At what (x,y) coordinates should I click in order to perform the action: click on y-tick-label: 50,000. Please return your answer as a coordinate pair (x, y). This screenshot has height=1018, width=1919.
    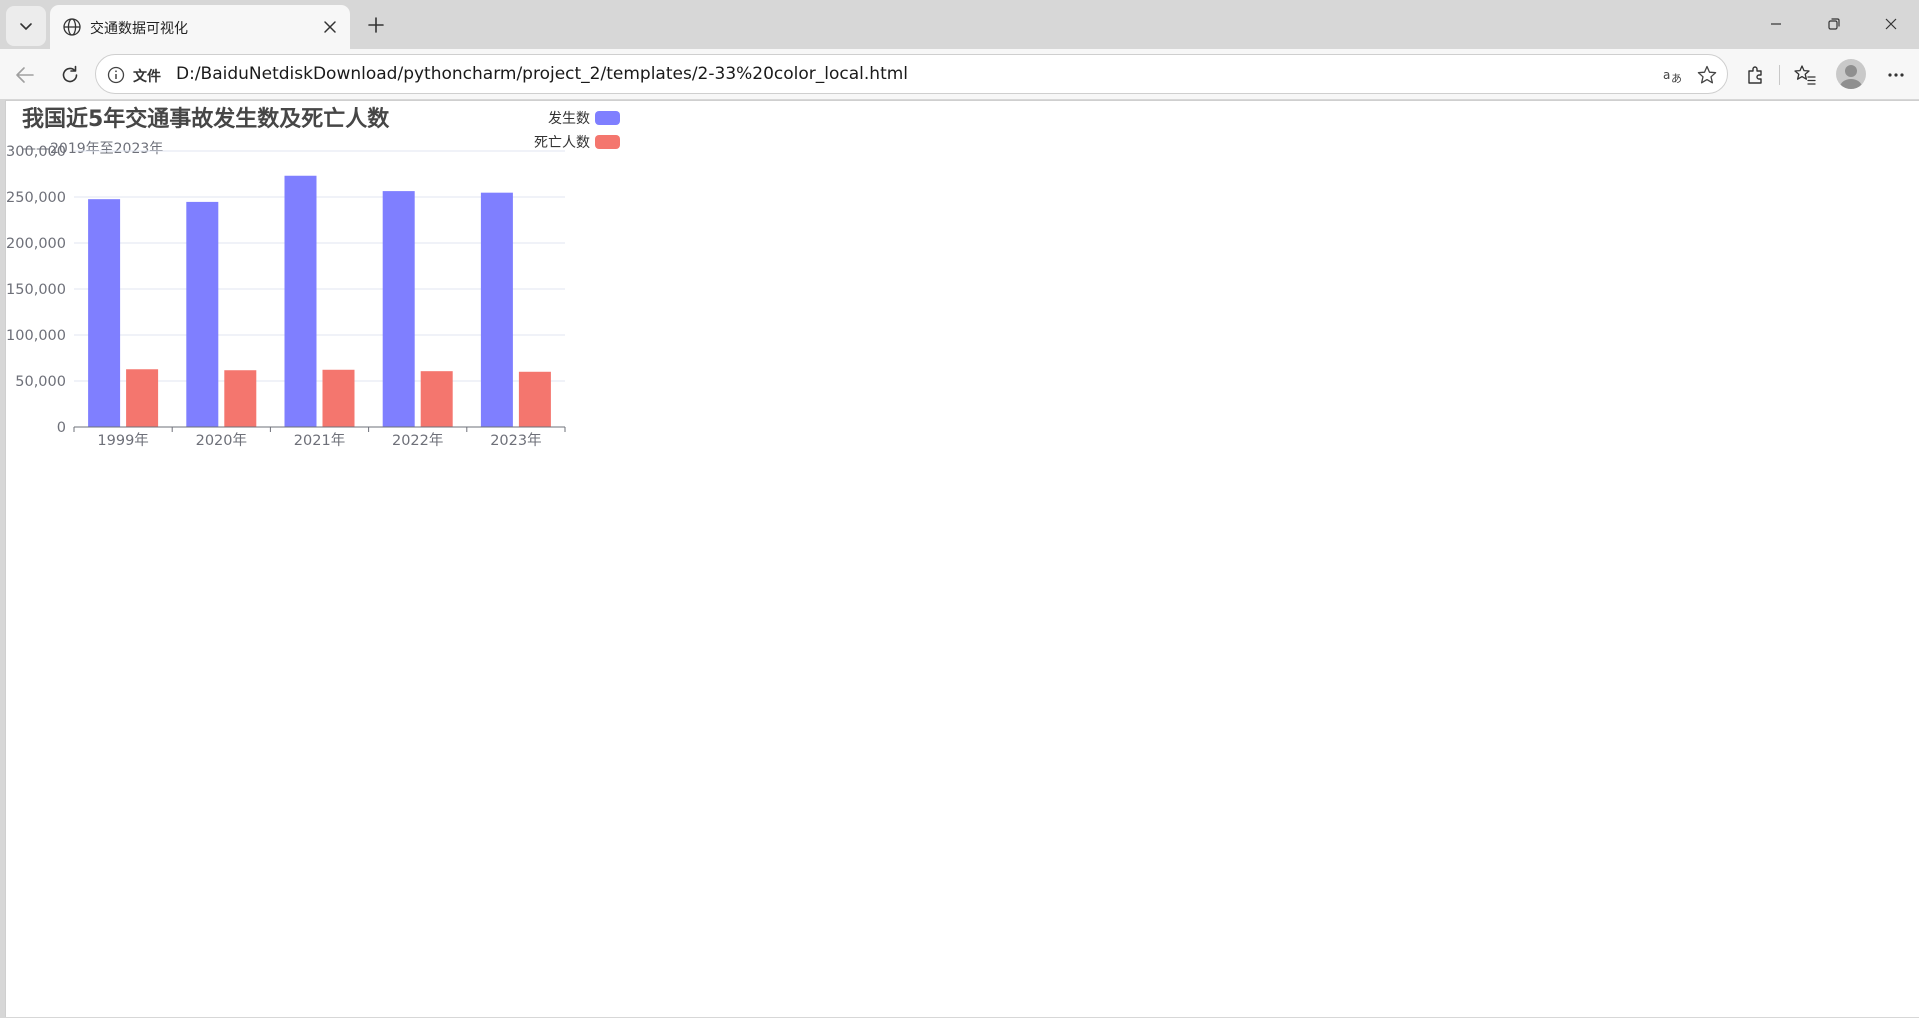
    Looking at the image, I should click on (40, 382).